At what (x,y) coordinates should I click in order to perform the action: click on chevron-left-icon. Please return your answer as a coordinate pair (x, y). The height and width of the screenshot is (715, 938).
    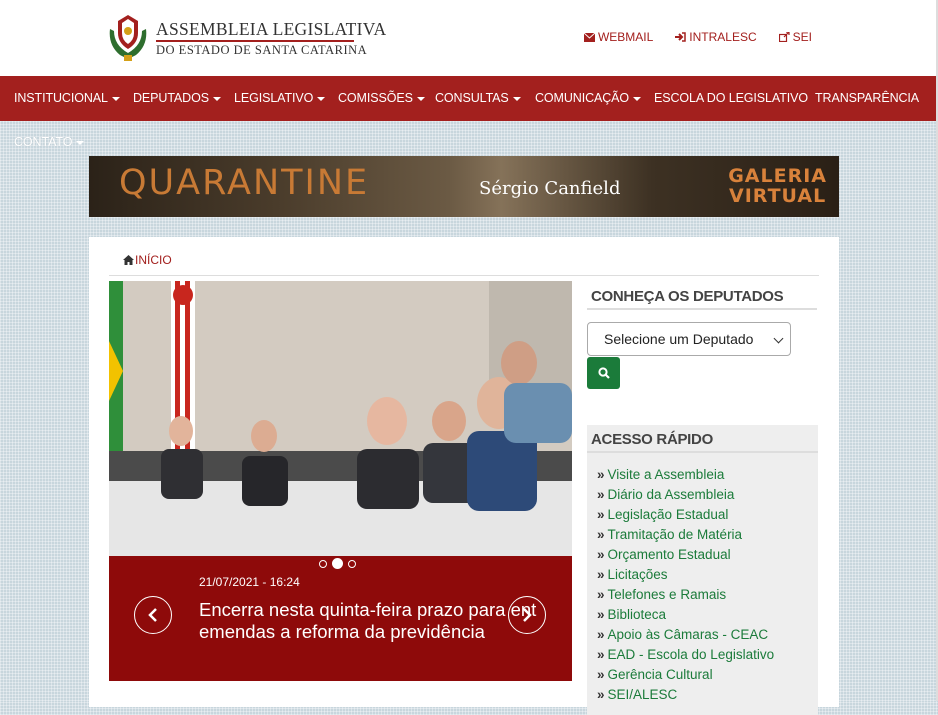
    Looking at the image, I should click on (152, 615).